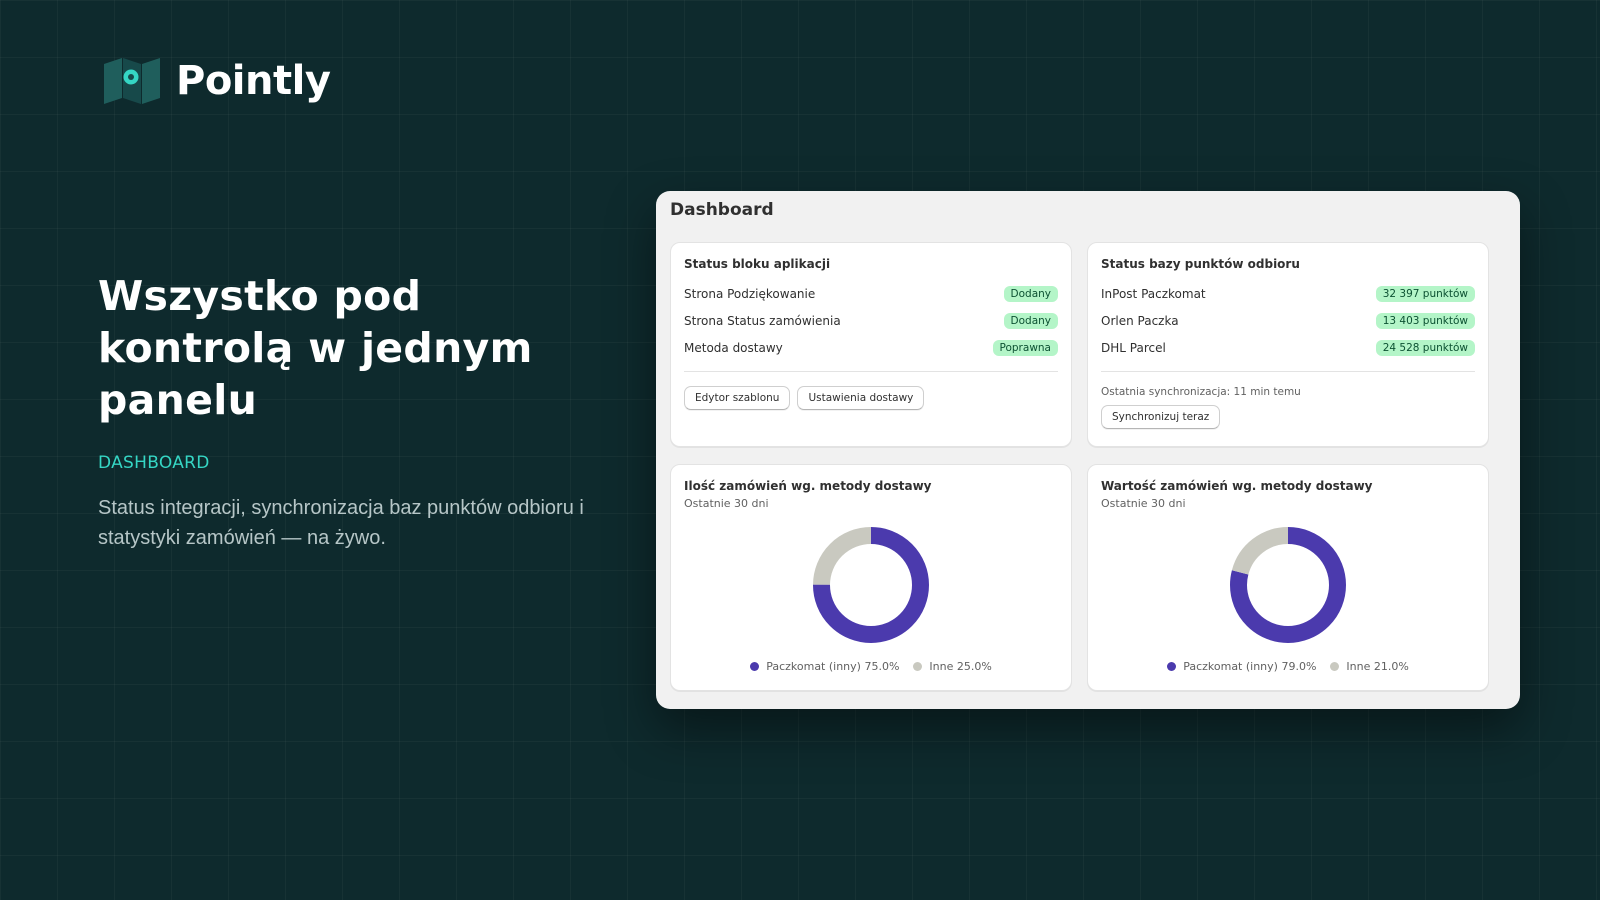 The height and width of the screenshot is (900, 1600). Describe the element at coordinates (757, 264) in the screenshot. I see `card-title: Status bloku aplikacji` at that location.